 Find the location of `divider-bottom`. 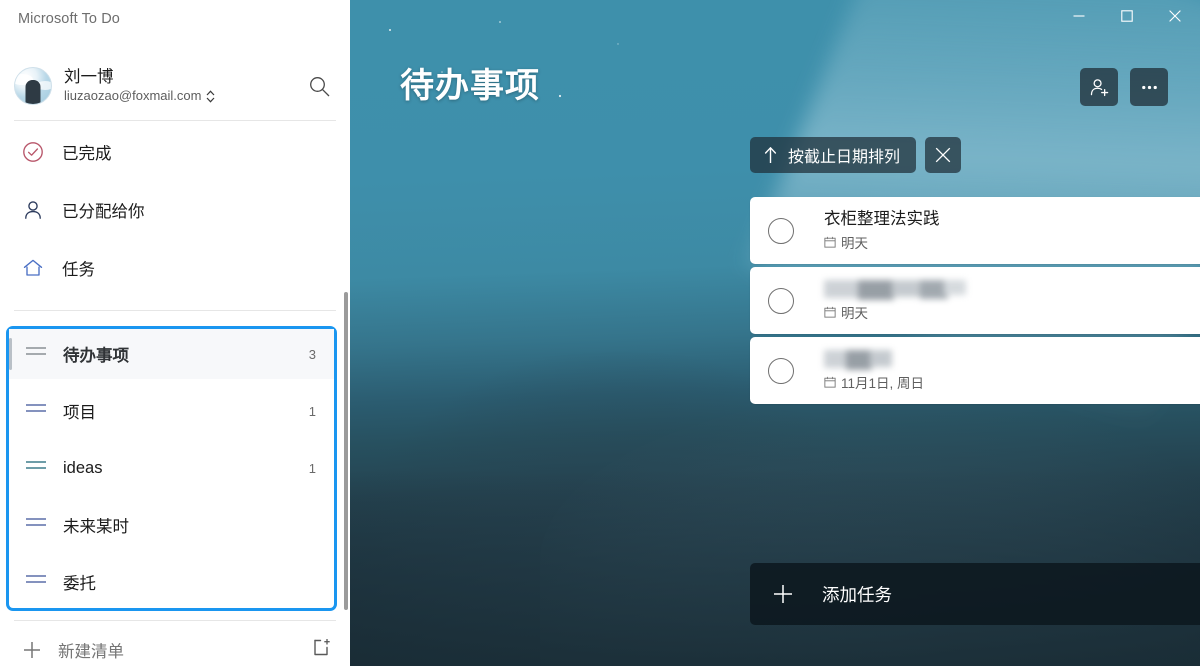

divider-bottom is located at coordinates (175, 620).